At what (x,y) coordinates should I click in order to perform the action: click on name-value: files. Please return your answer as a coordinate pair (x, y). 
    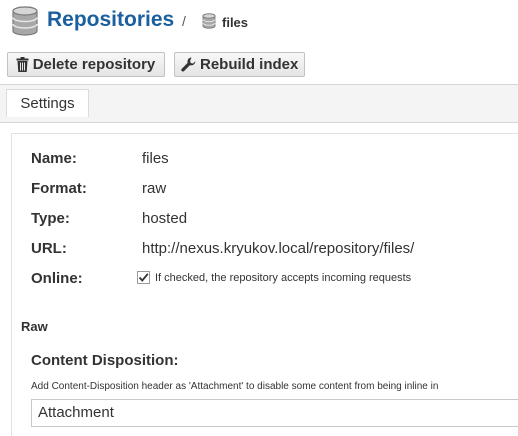
    Looking at the image, I should click on (155, 158).